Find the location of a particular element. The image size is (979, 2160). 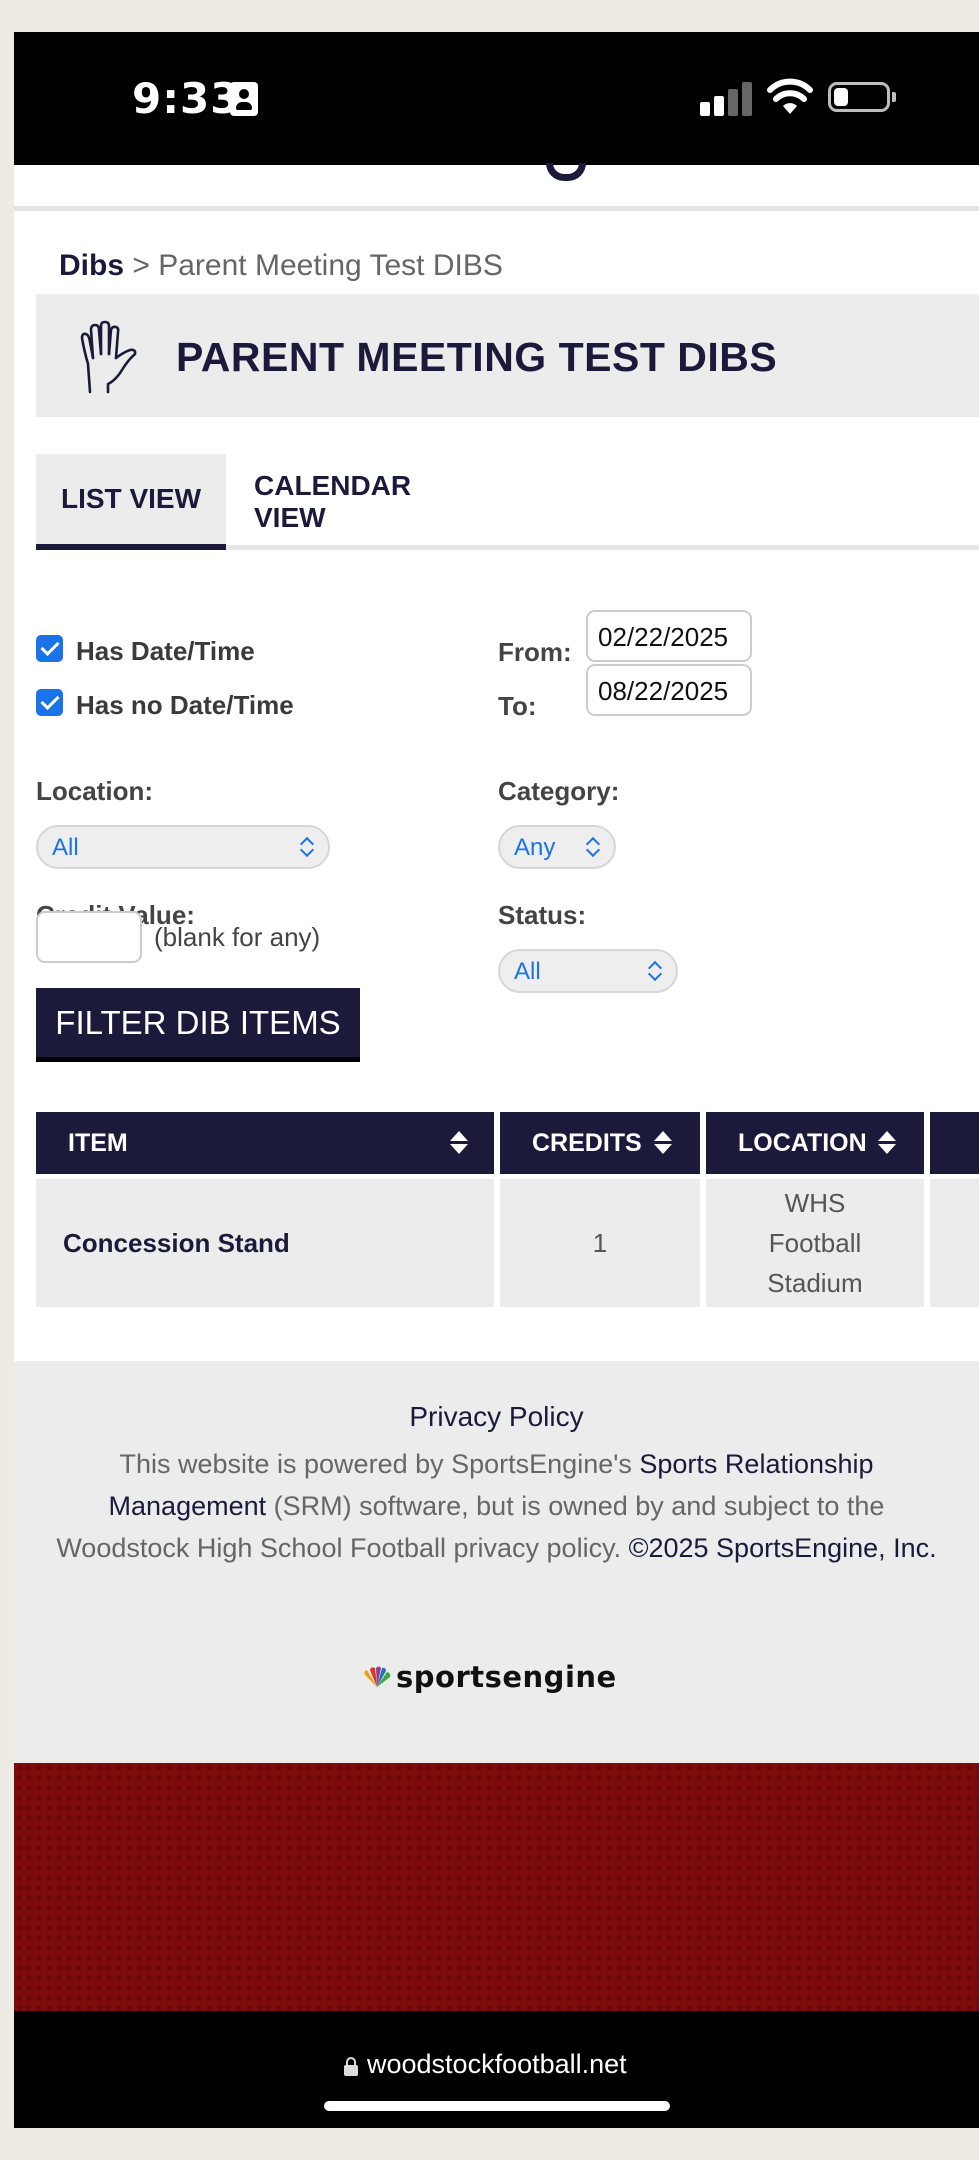

sportsengine-wordmark: sportsengine is located at coordinates (506, 1677).